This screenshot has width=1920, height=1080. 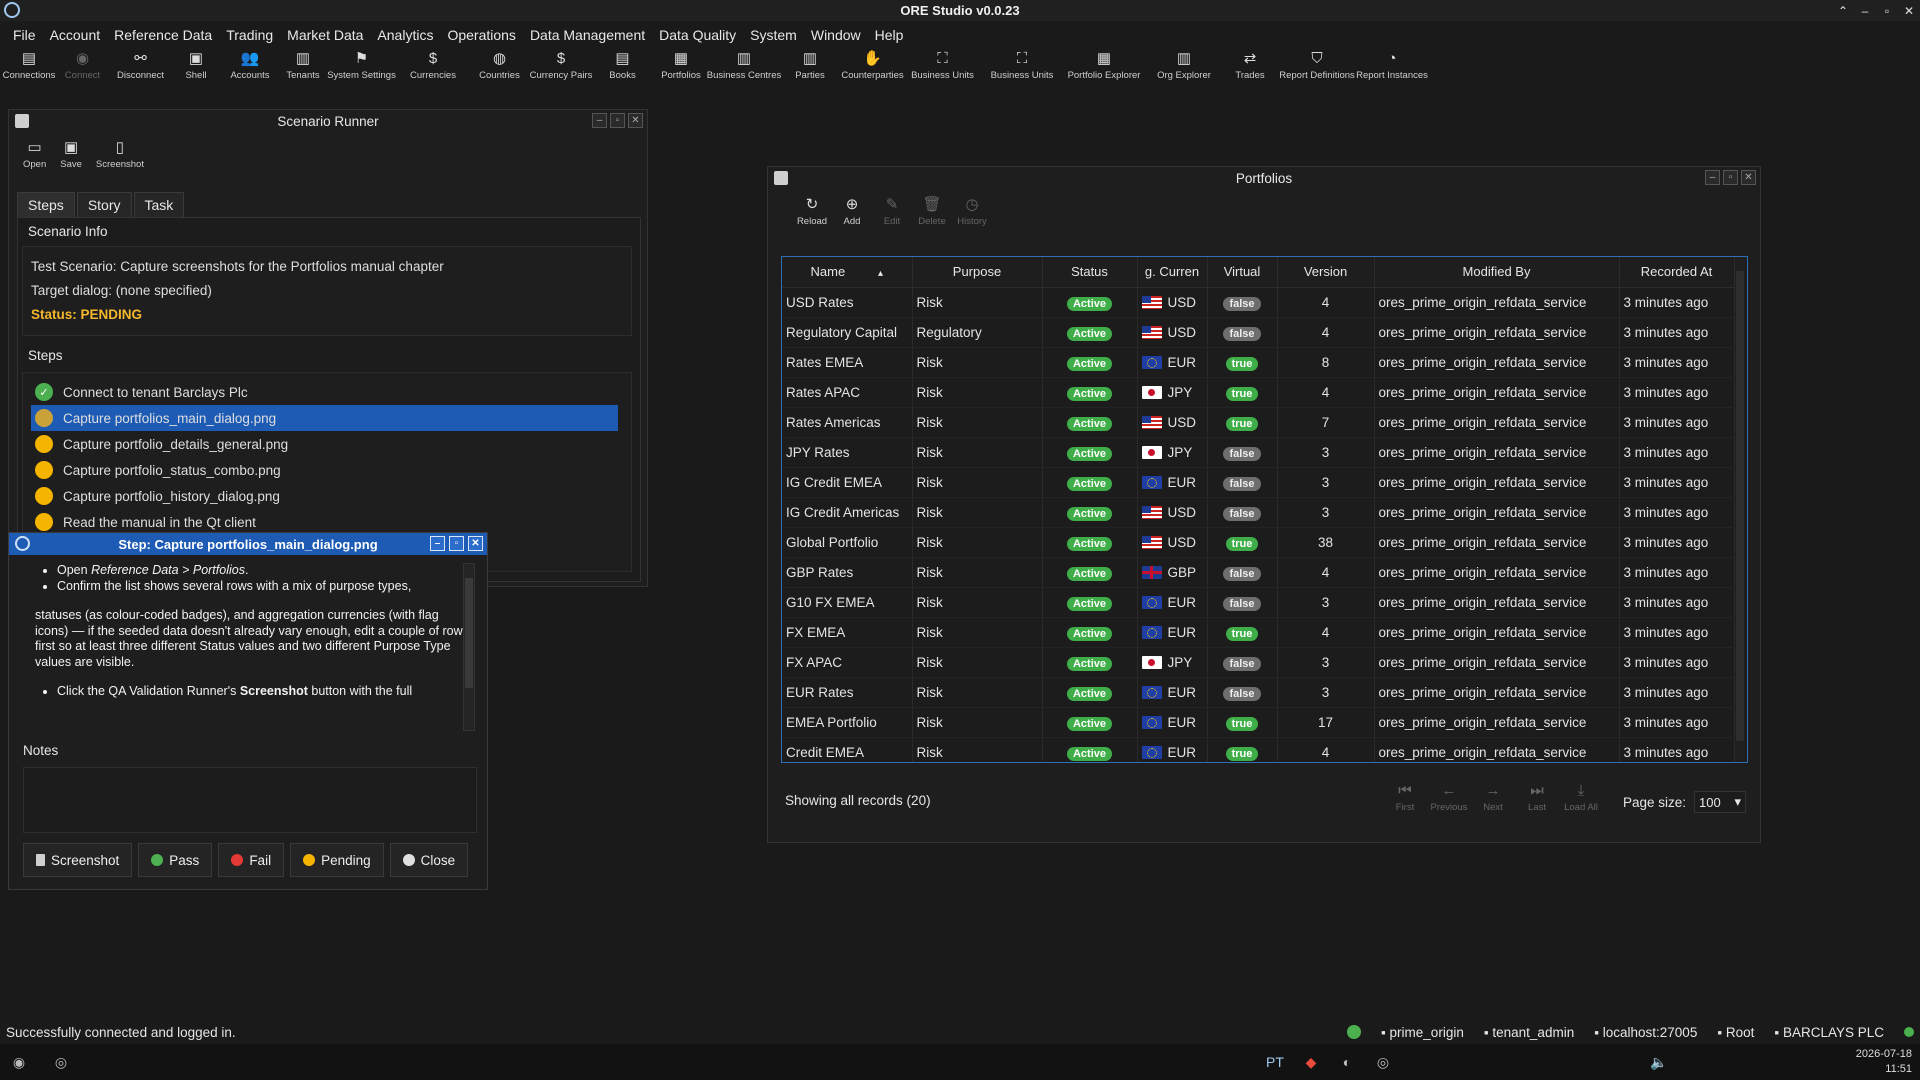 I want to click on toolbar-counterparties-button: ✋ Counterparties, so click(x=872, y=65).